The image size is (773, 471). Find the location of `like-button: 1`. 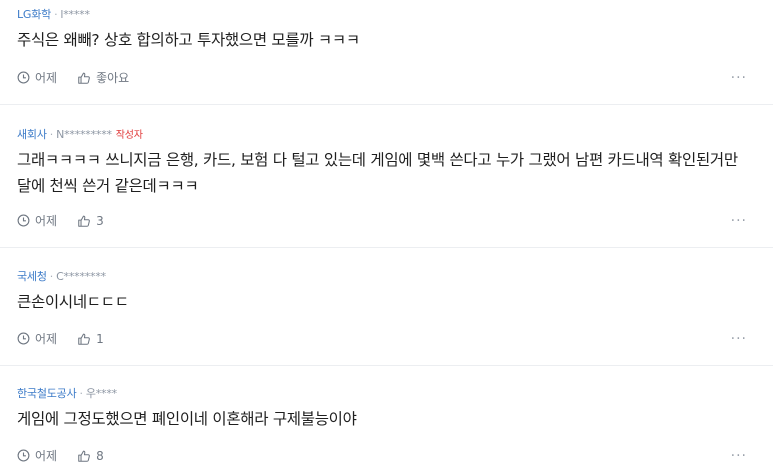

like-button: 1 is located at coordinates (90, 339).